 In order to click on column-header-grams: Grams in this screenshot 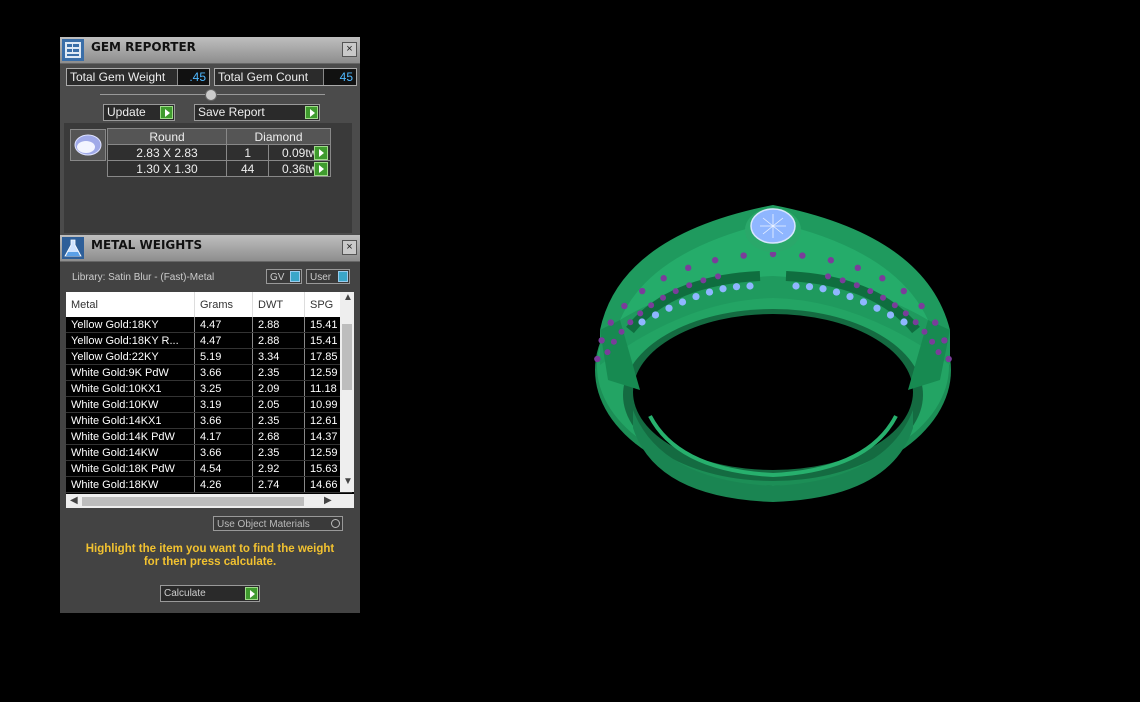, I will do `click(223, 304)`.